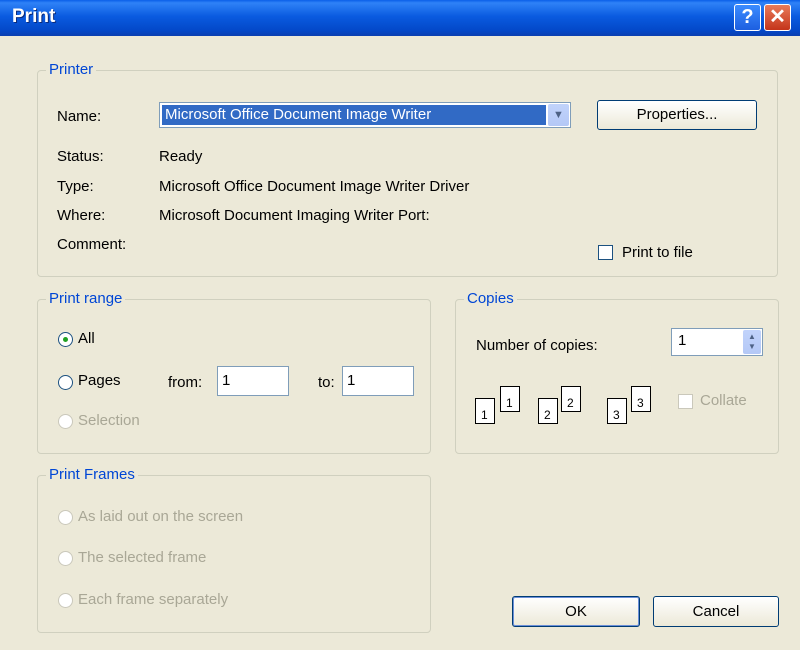 The width and height of the screenshot is (800, 650). What do you see at coordinates (752, 336) in the screenshot?
I see `spin-up-icon: ▲` at bounding box center [752, 336].